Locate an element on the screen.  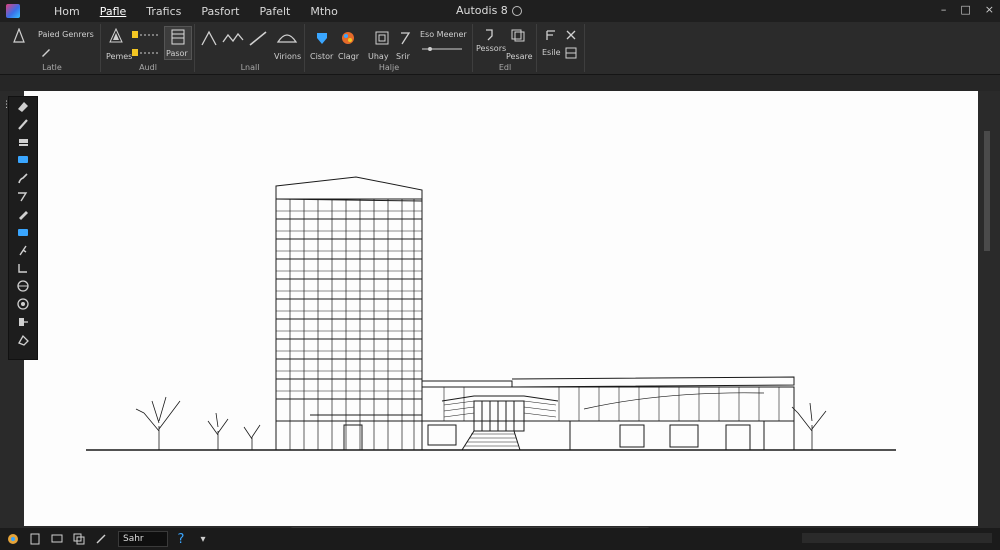
app-title-text: Autodis 8 is located at coordinates (482, 10).